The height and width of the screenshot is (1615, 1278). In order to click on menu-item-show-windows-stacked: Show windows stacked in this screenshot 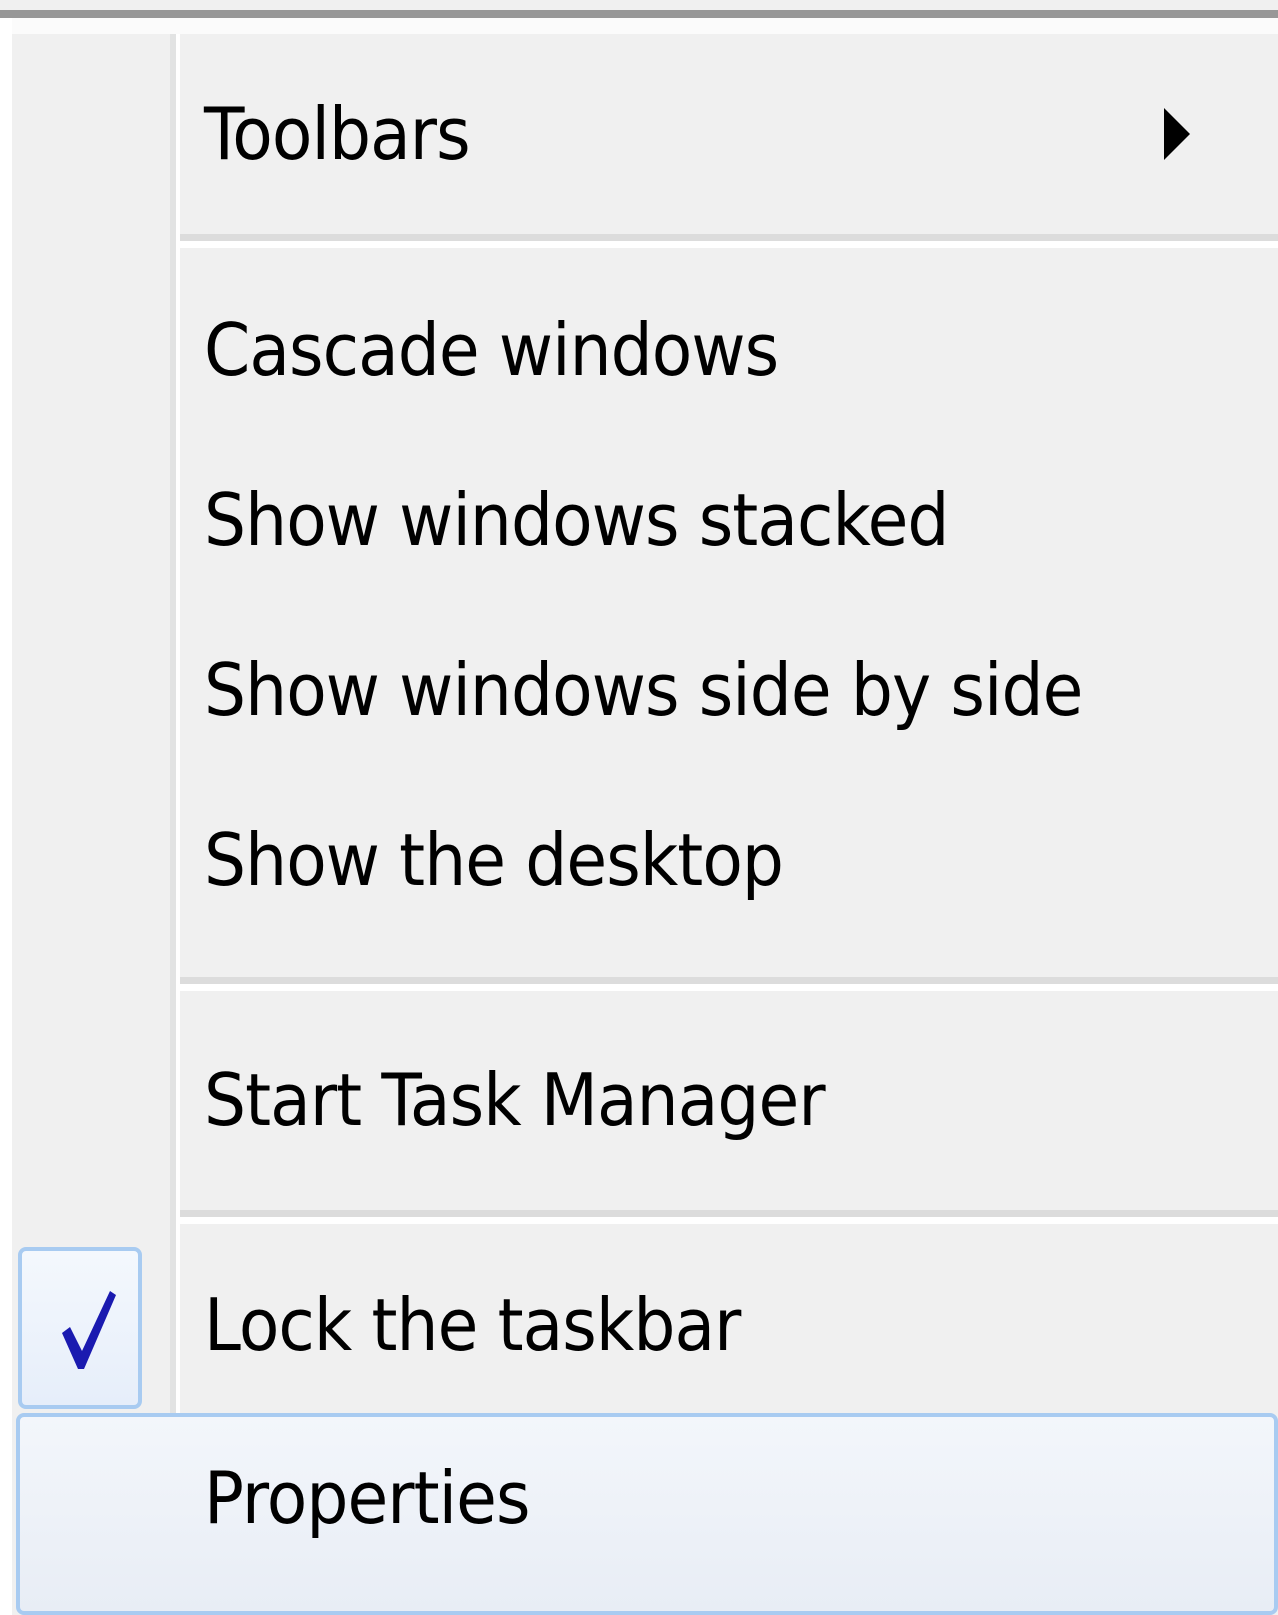, I will do `click(645, 520)`.